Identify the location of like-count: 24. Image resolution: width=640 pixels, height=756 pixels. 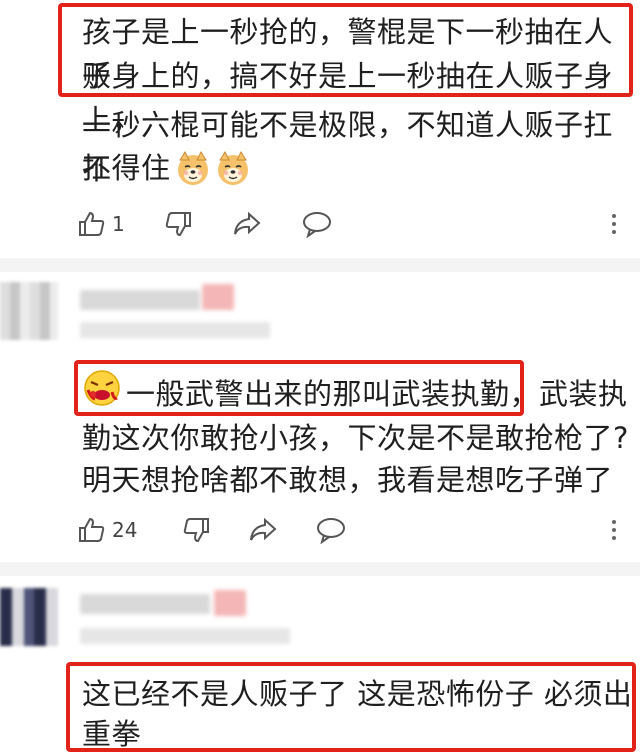
(125, 530).